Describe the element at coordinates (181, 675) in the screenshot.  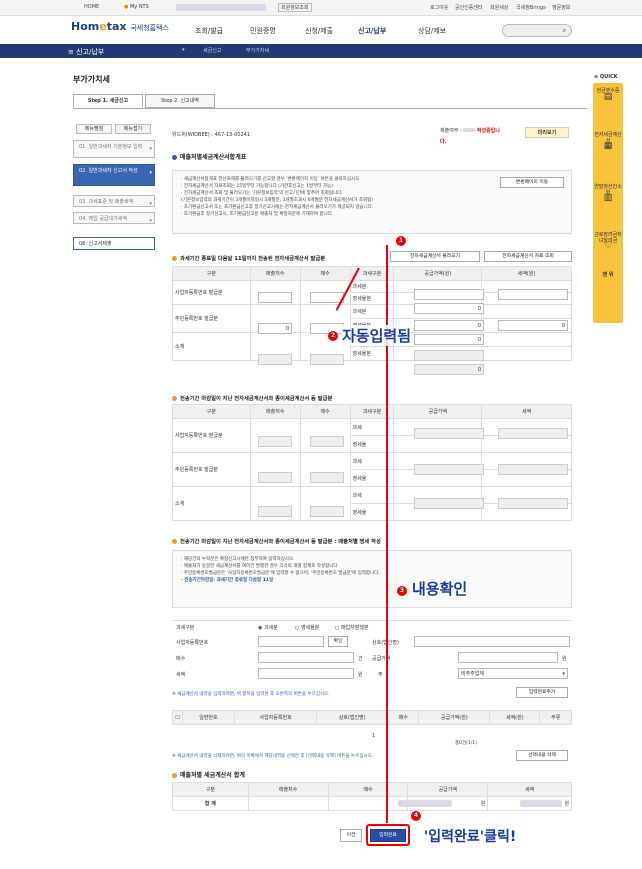
I see `tax-label: 세액` at that location.